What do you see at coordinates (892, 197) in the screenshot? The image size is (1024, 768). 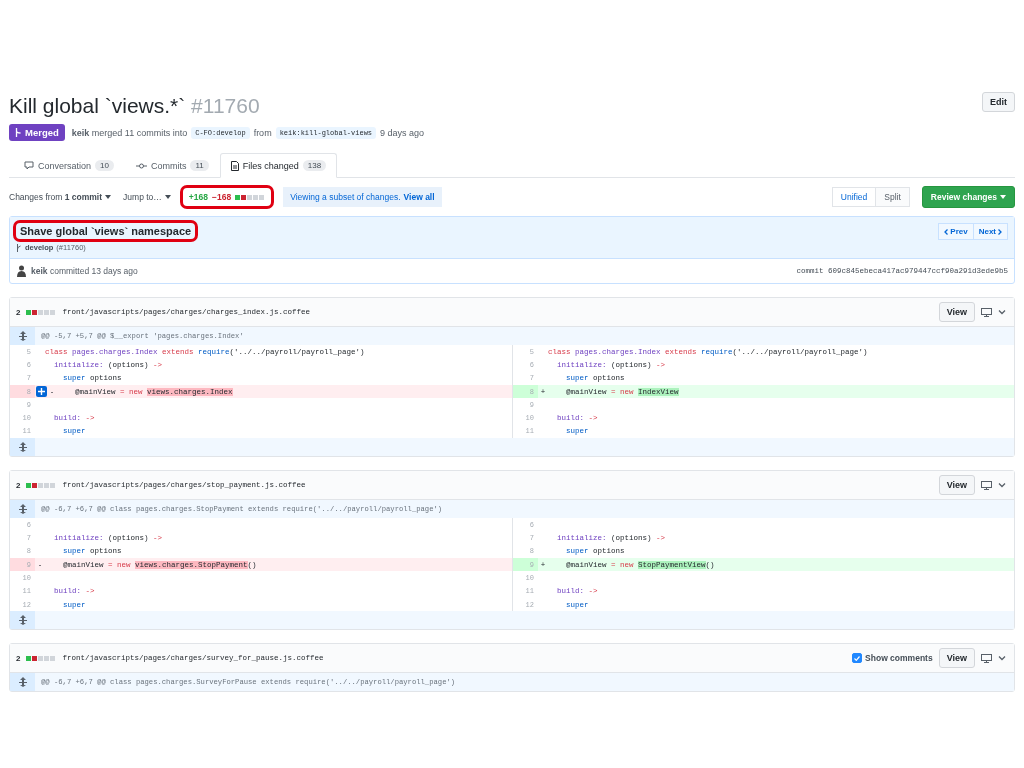 I see `view-mode-button: Split` at bounding box center [892, 197].